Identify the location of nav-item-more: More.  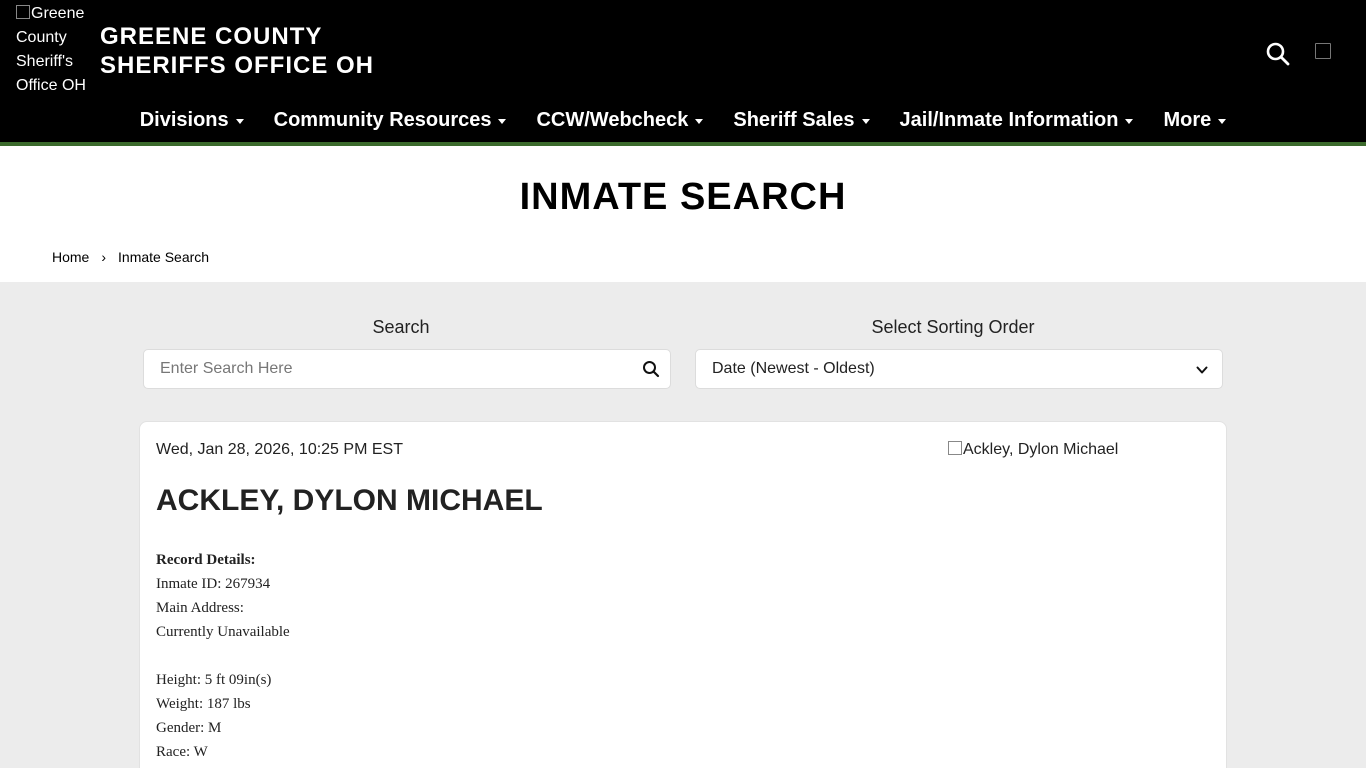
(1195, 120).